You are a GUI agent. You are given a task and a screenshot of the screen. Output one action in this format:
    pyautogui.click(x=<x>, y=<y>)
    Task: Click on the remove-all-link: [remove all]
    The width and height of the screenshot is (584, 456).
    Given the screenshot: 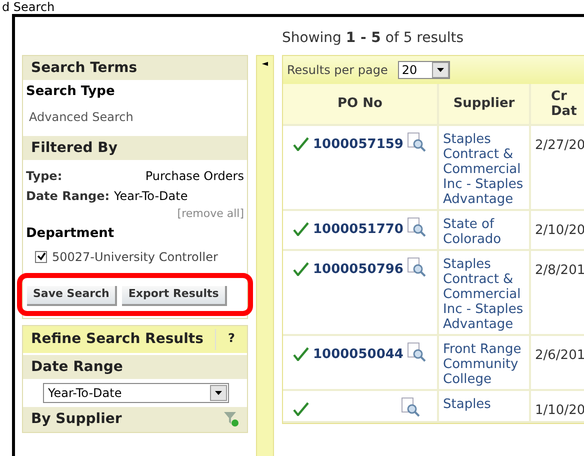 What is the action you would take?
    pyautogui.click(x=210, y=214)
    